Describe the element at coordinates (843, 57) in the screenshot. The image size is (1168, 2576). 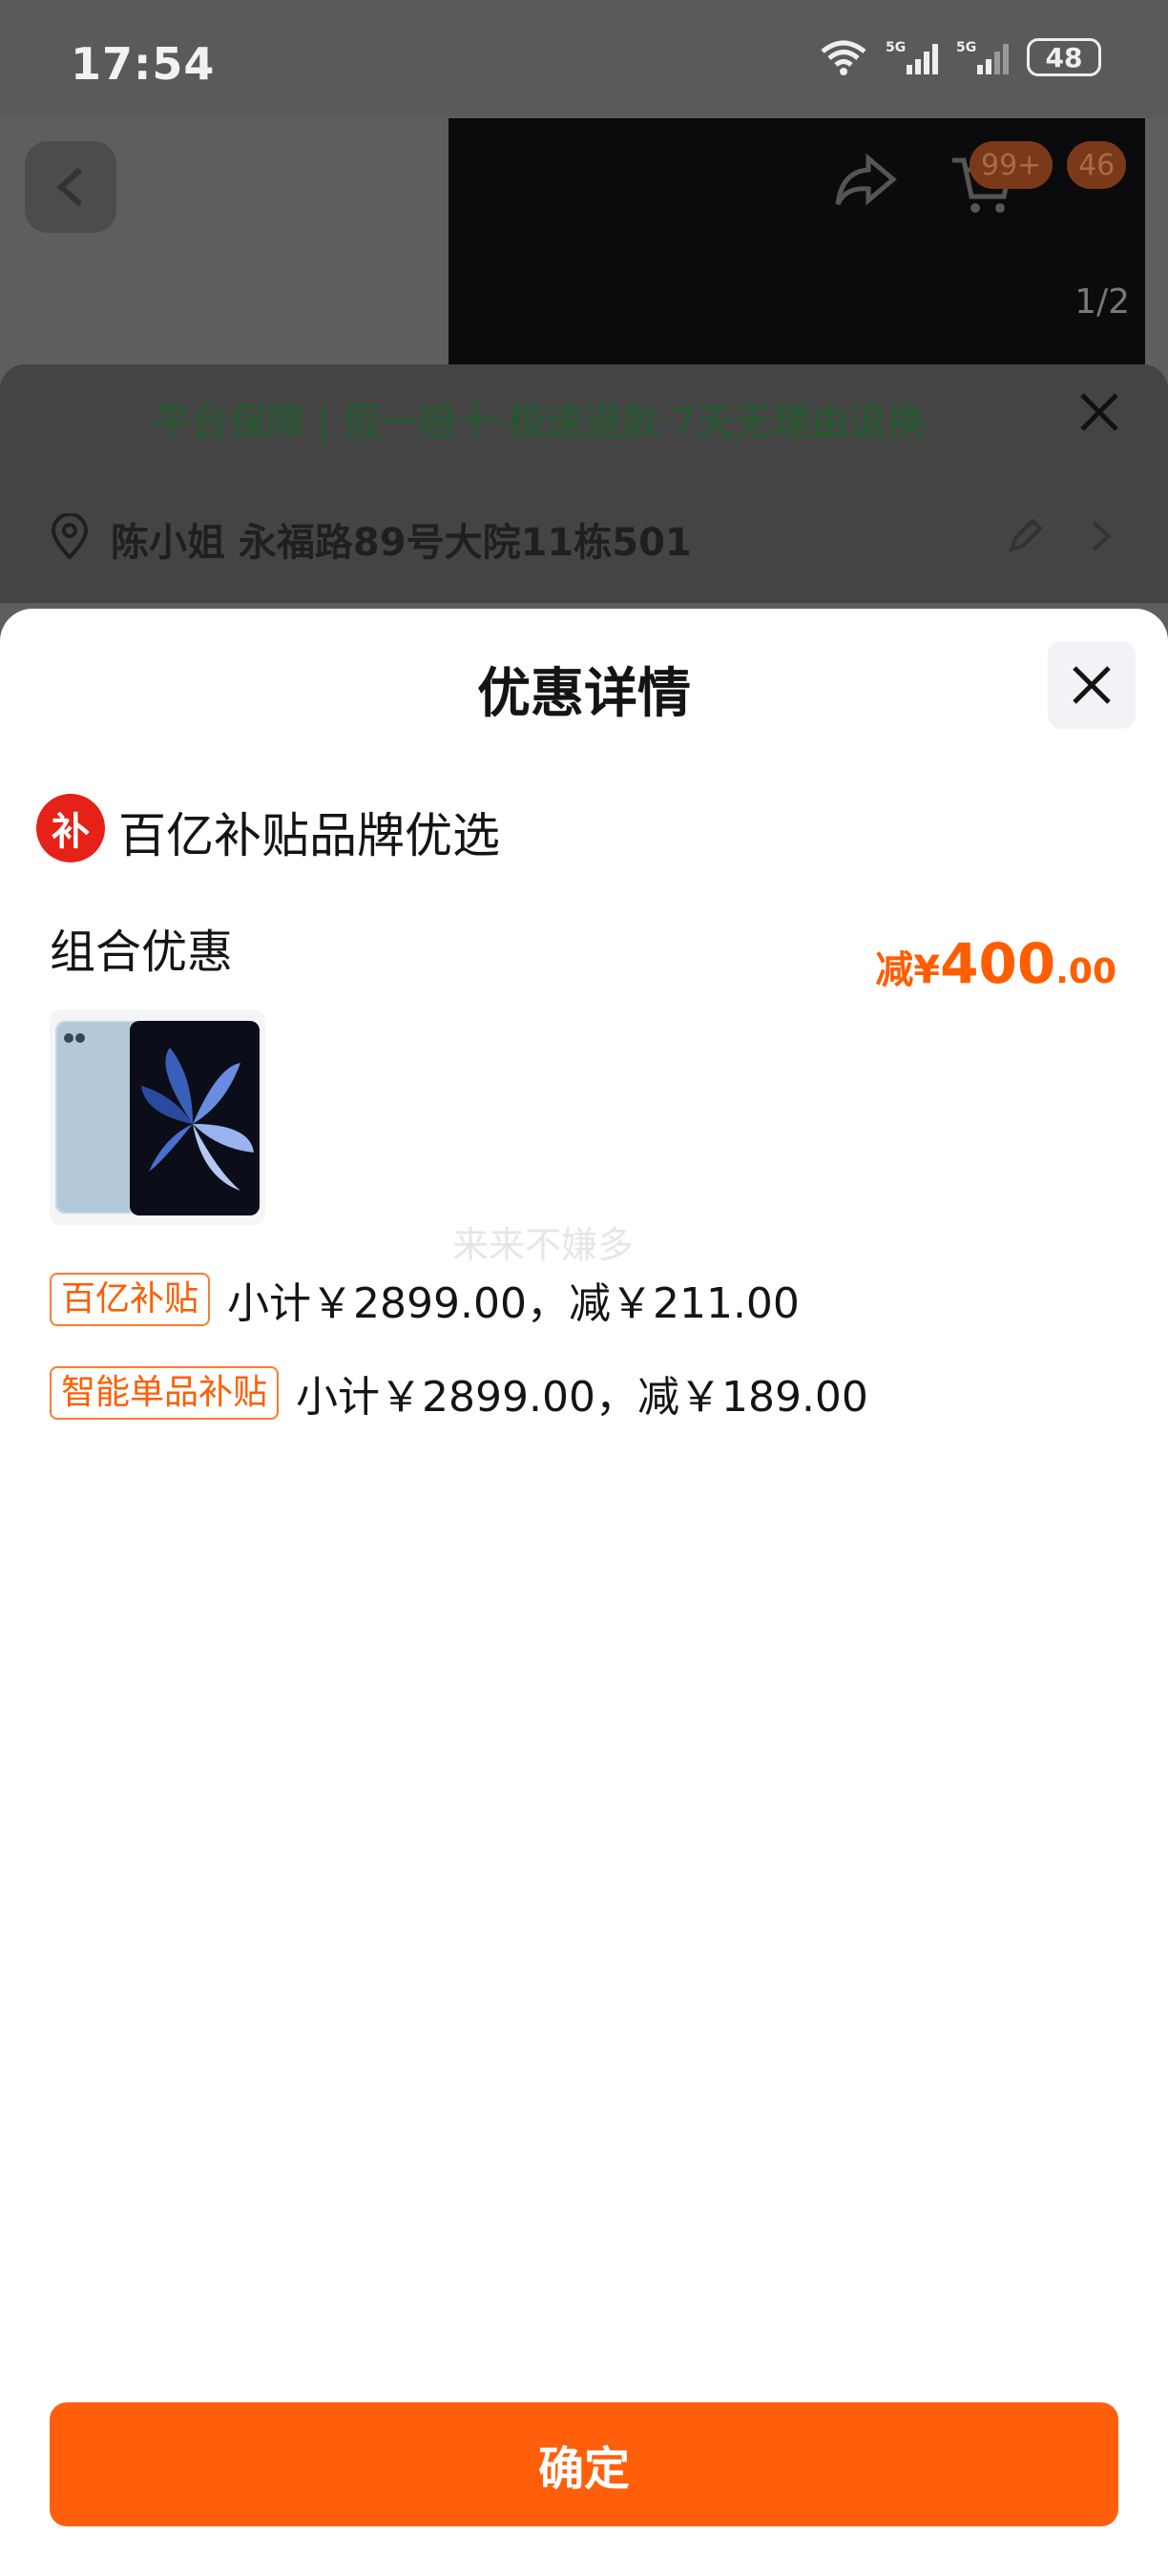
I see `wifi-icon` at that location.